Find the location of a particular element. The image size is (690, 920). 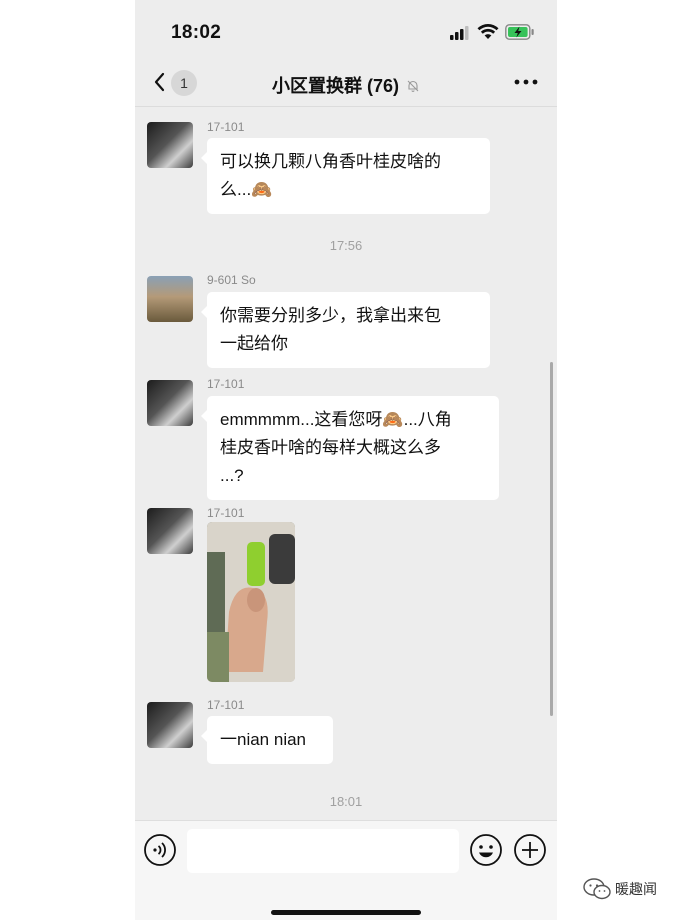

battery-charging-icon is located at coordinates (520, 34).